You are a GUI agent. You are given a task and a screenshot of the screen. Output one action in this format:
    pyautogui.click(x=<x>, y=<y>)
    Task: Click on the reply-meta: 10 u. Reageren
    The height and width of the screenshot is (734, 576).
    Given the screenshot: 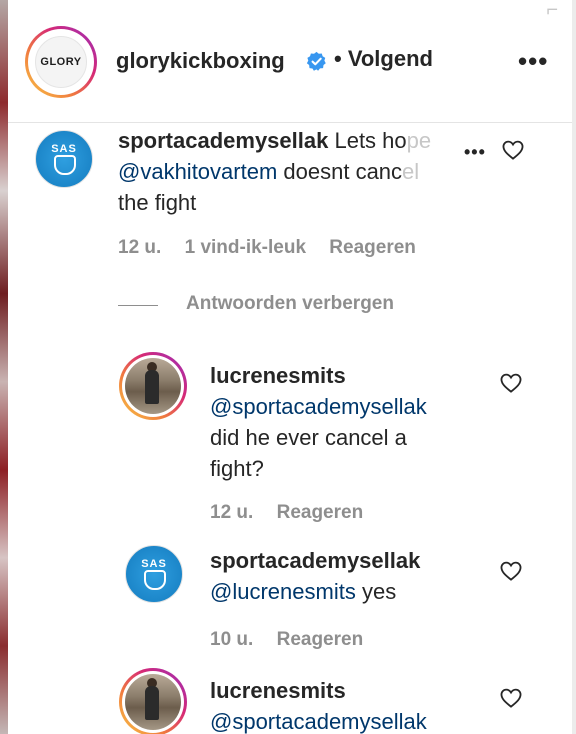 What is the action you would take?
    pyautogui.click(x=295, y=640)
    